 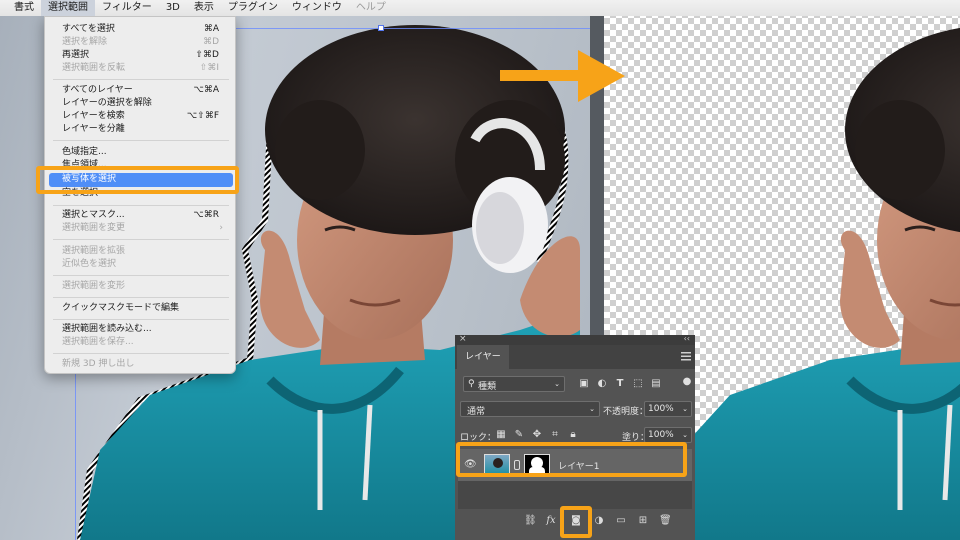 I want to click on menu-item-quick-mask: クイックマスクモードで編集, so click(x=140, y=308).